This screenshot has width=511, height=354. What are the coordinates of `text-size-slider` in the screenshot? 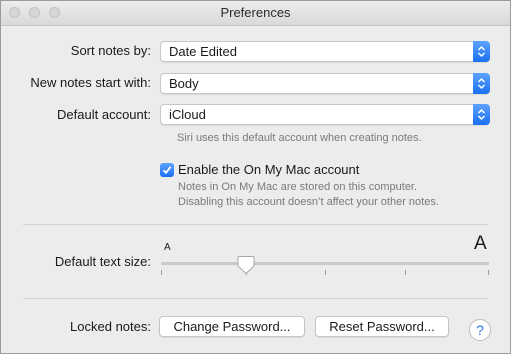 It's located at (325, 263).